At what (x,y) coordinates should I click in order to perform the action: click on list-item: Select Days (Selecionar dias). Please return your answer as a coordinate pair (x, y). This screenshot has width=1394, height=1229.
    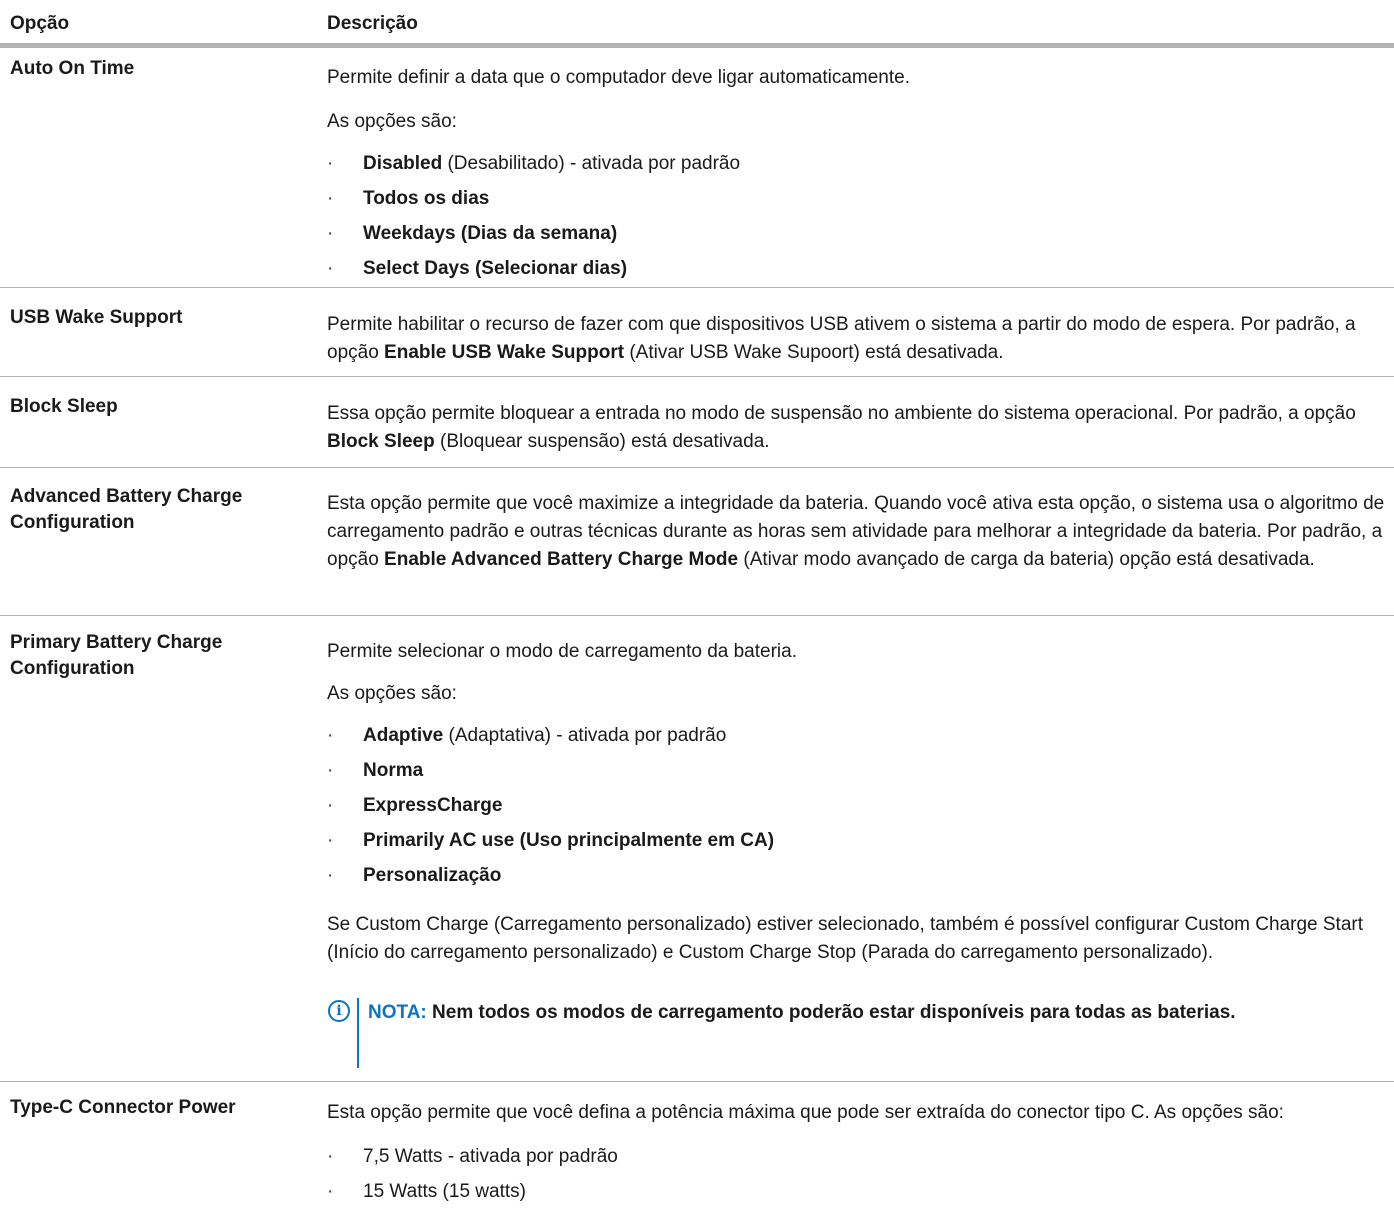
    Looking at the image, I should click on (857, 272).